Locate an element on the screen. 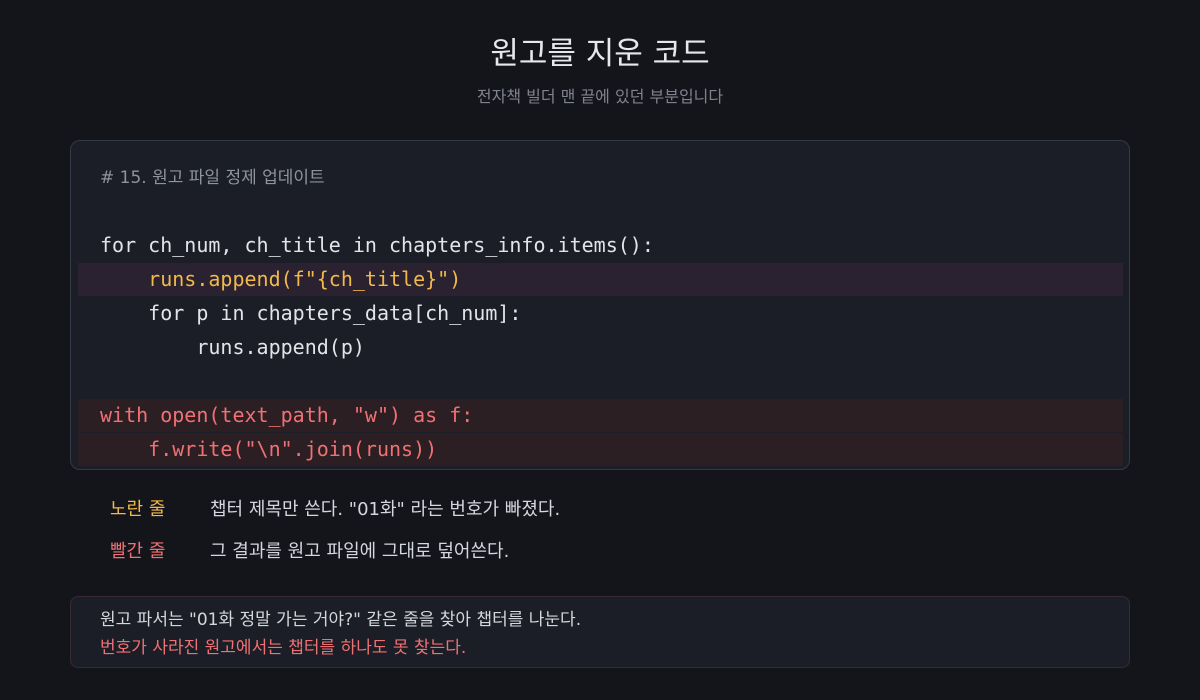 The image size is (1200, 700). code-line-2-highlight-yellow: runs.append(f"{ch_title}") is located at coordinates (600, 279).